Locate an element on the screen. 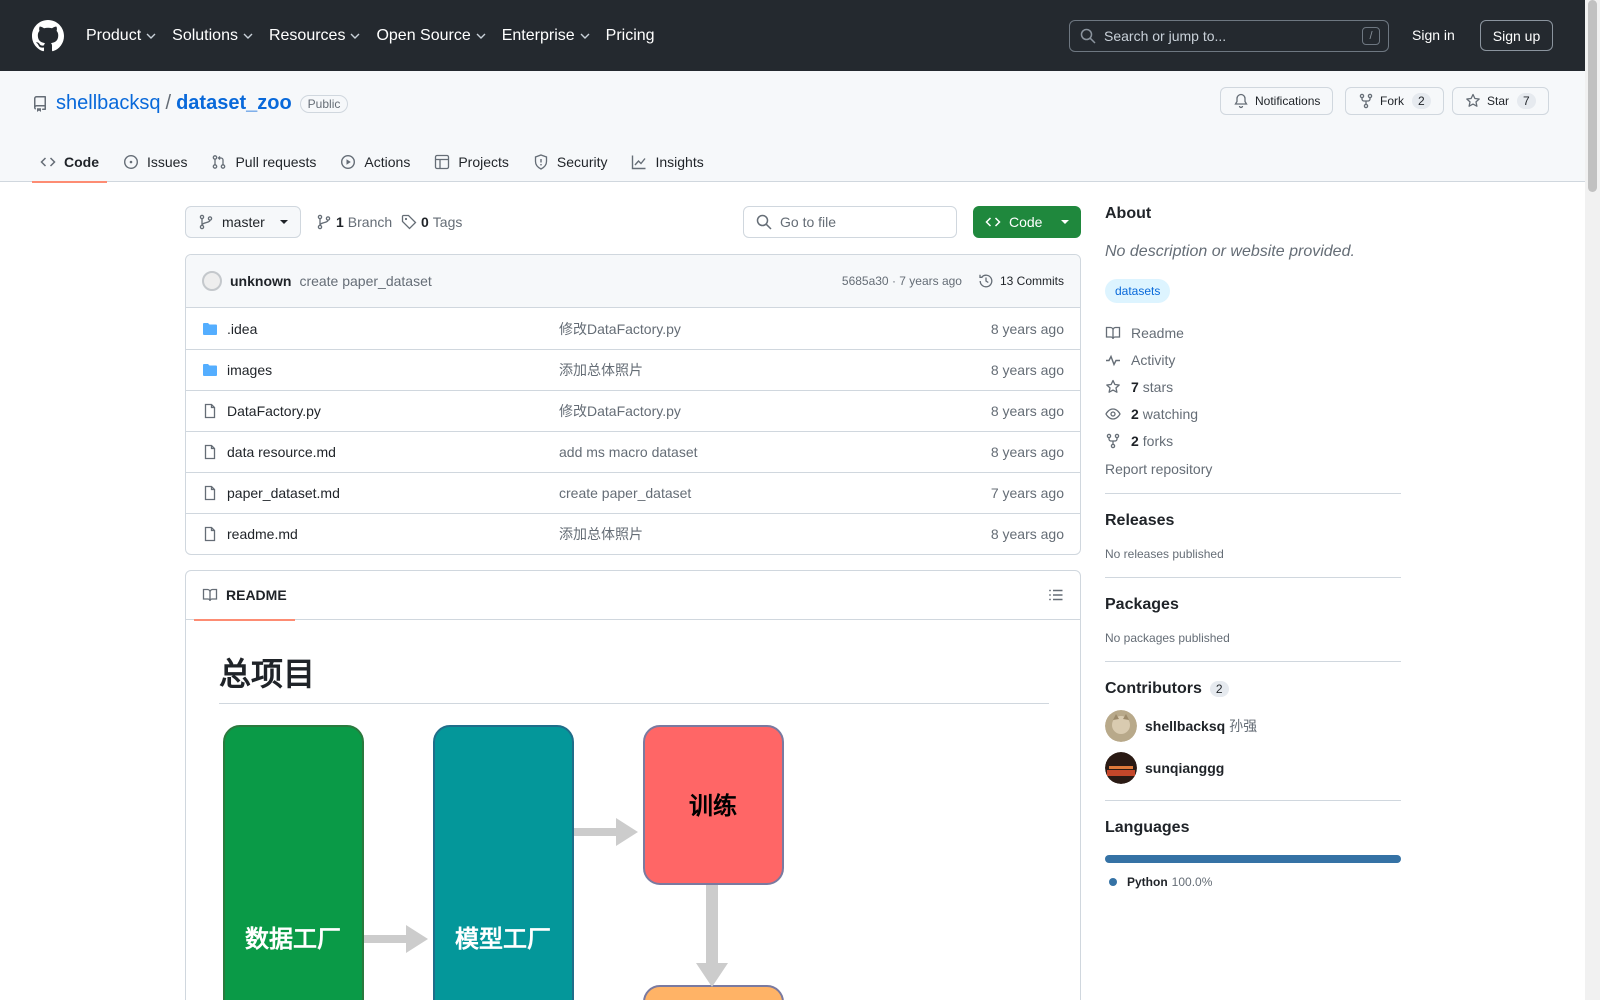 This screenshot has height=1000, width=1600. file-row: images 添加总体照片 8 years ago is located at coordinates (633, 369).